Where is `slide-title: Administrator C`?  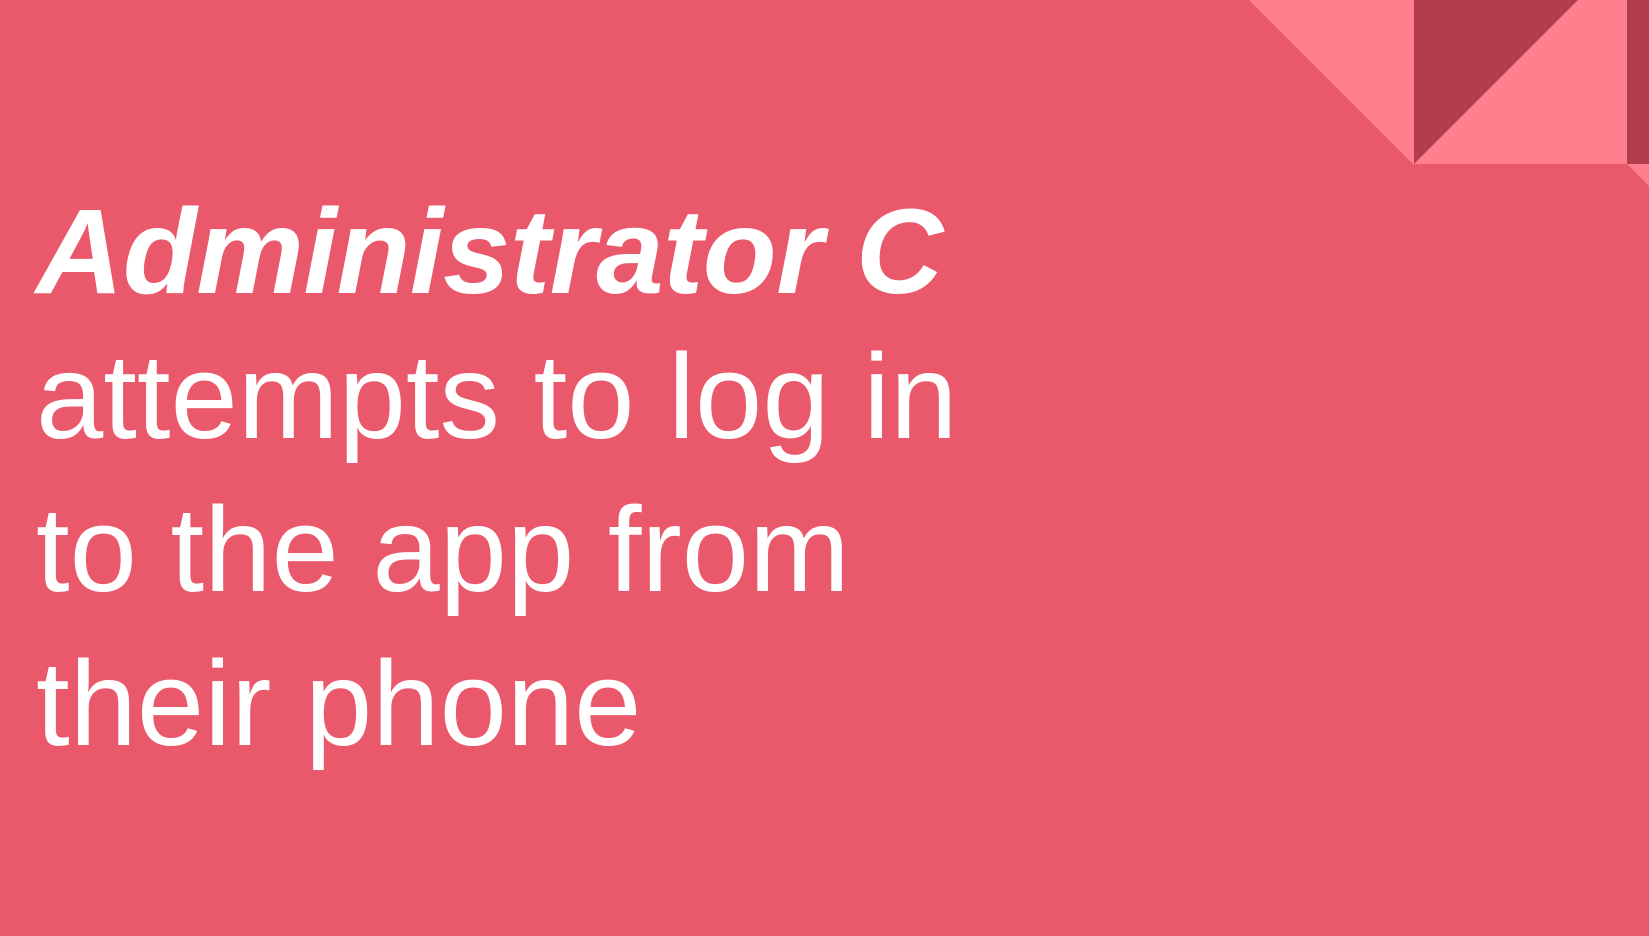 slide-title: Administrator C is located at coordinates (489, 251).